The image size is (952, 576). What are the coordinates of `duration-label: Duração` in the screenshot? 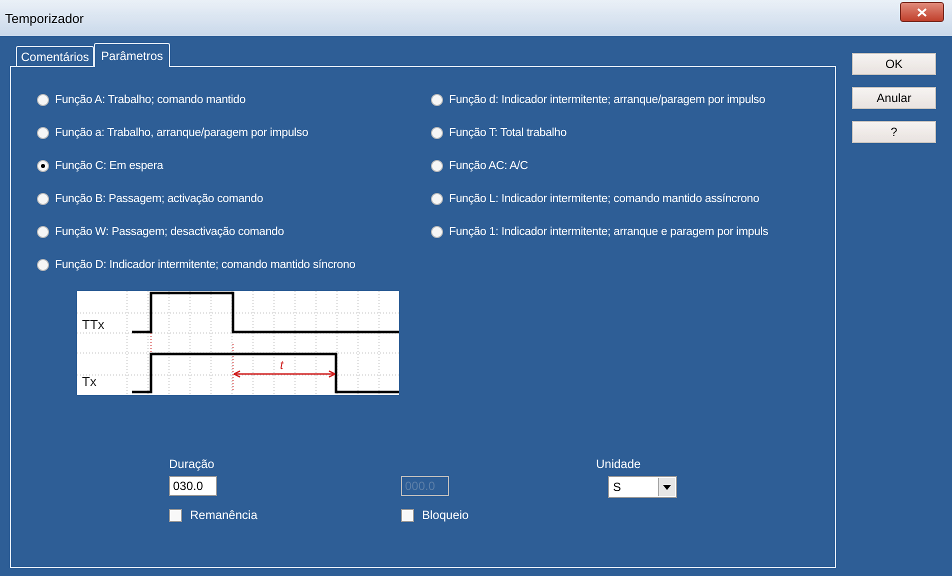 It's located at (192, 464).